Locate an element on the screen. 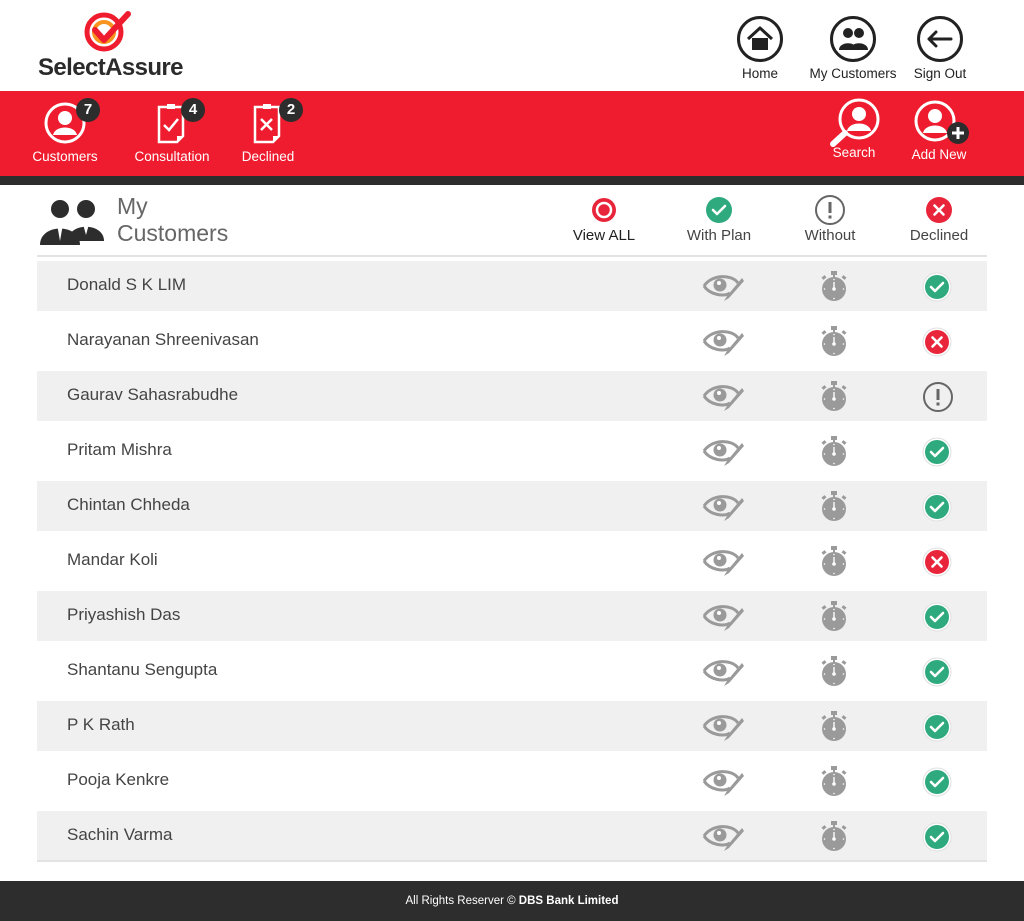 Image resolution: width=1024 pixels, height=921 pixels. quick-consultation: 4 Consultation is located at coordinates (172, 131).